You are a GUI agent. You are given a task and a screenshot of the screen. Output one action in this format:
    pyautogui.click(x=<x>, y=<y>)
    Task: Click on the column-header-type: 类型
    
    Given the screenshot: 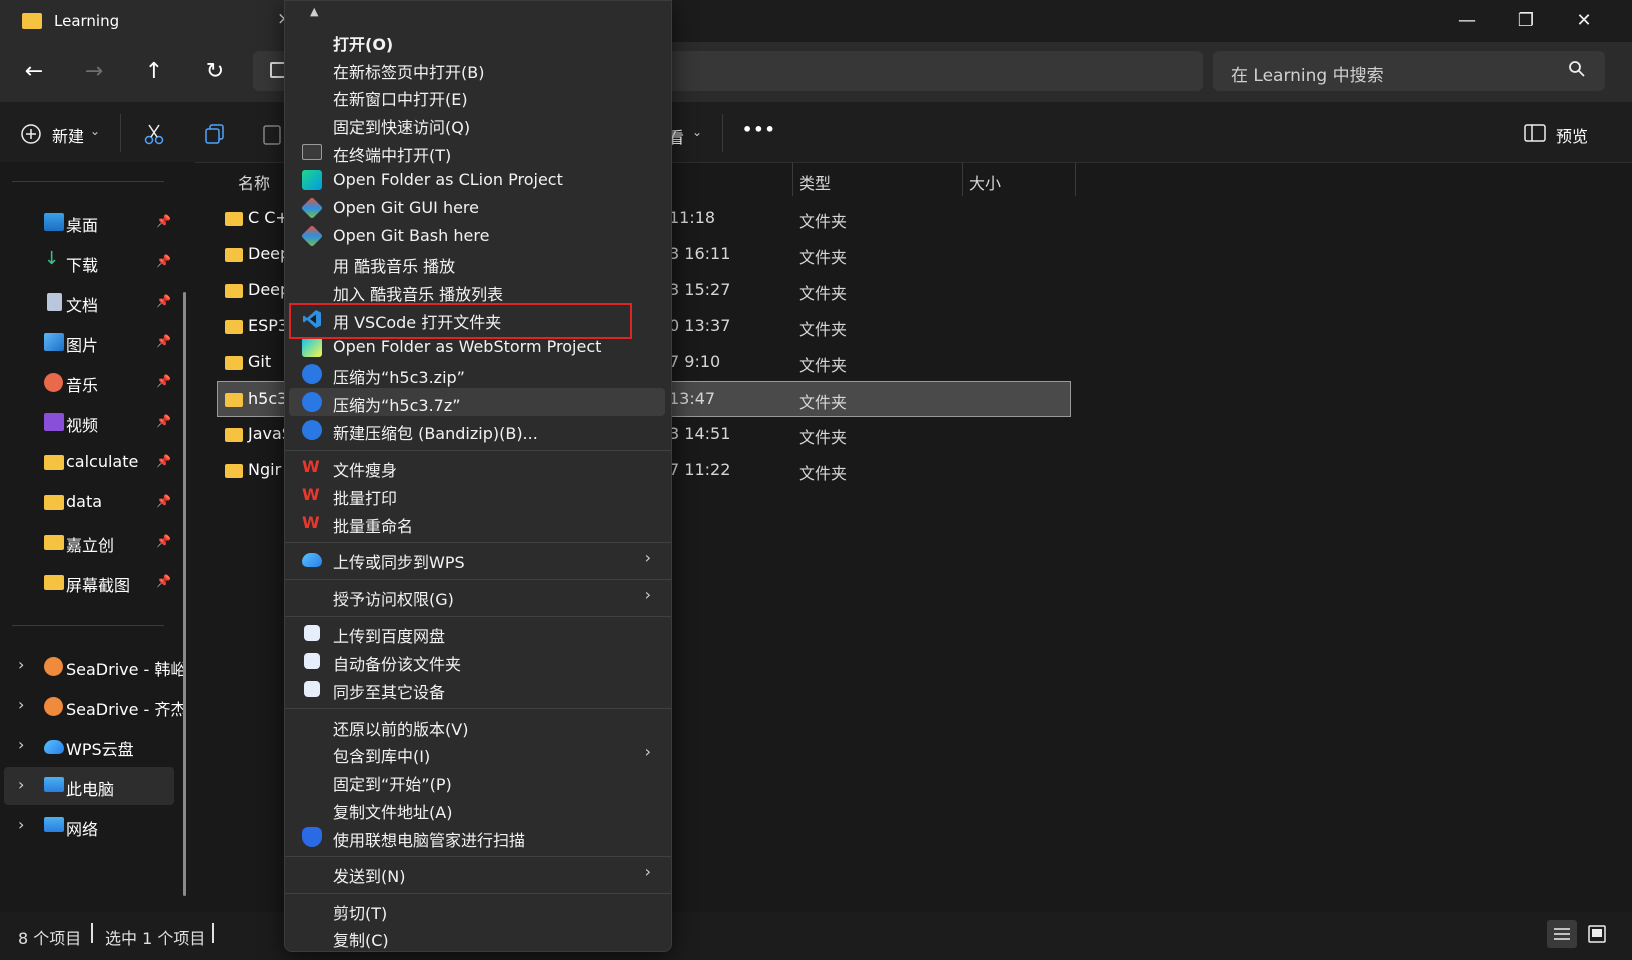 What is the action you would take?
    pyautogui.click(x=815, y=182)
    